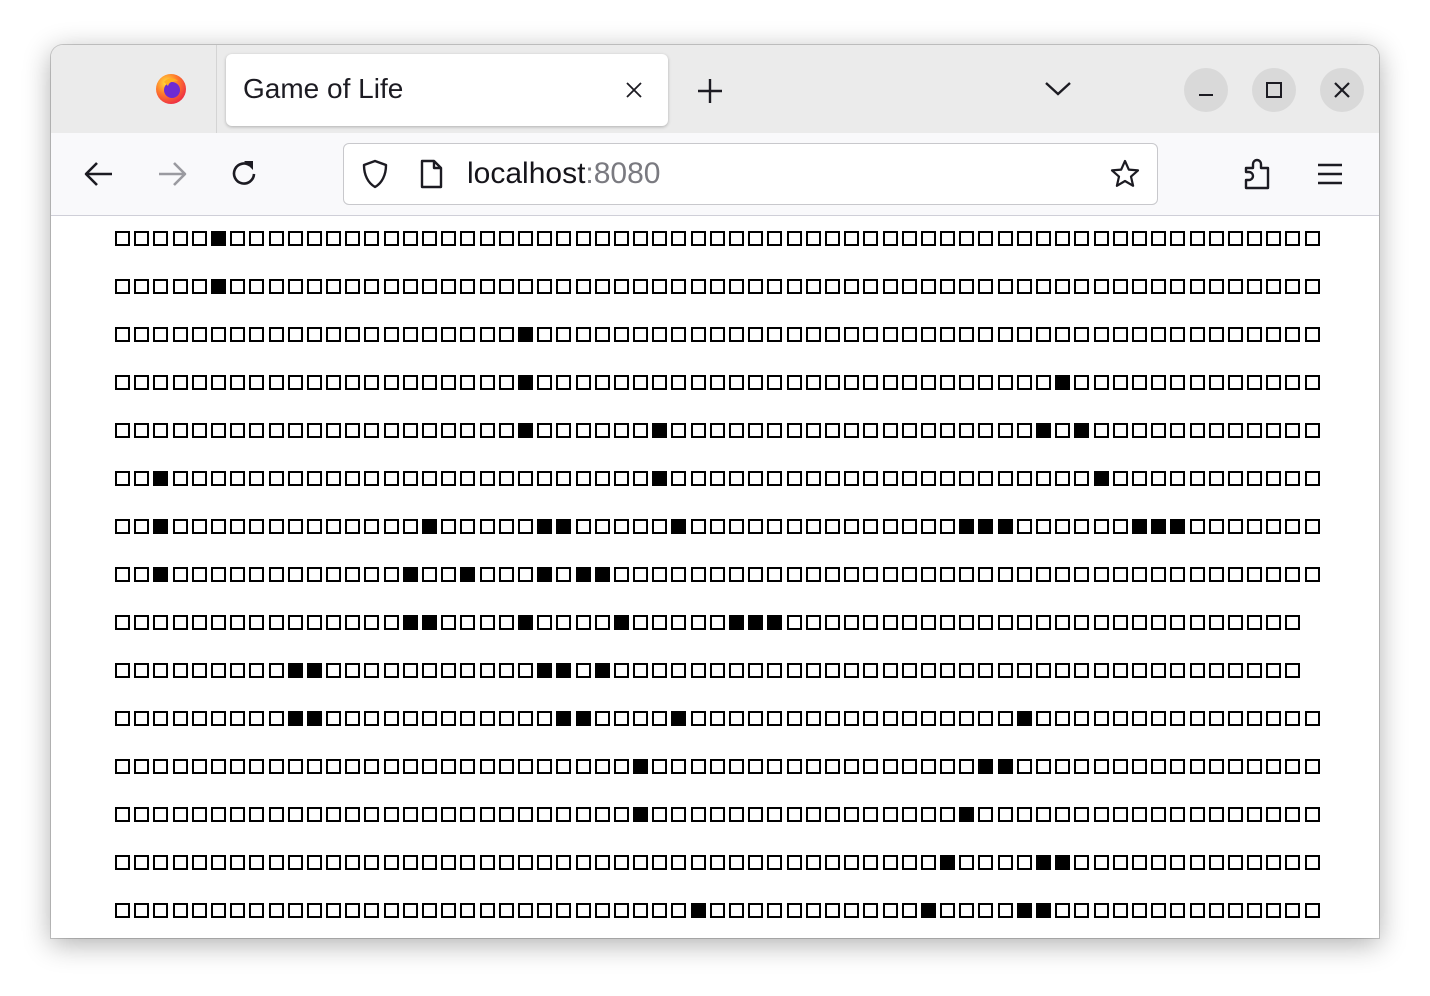 This screenshot has height=996, width=1430. Describe the element at coordinates (172, 174) in the screenshot. I see `forward-arrow-icon` at that location.